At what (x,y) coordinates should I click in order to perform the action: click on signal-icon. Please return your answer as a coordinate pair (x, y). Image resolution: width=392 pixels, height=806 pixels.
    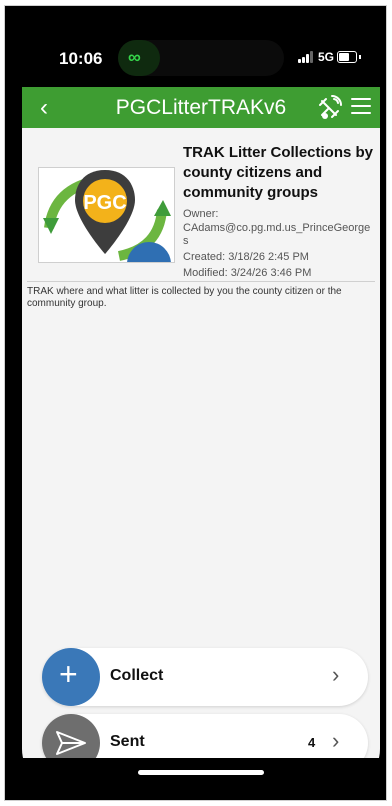
    Looking at the image, I should click on (307, 57).